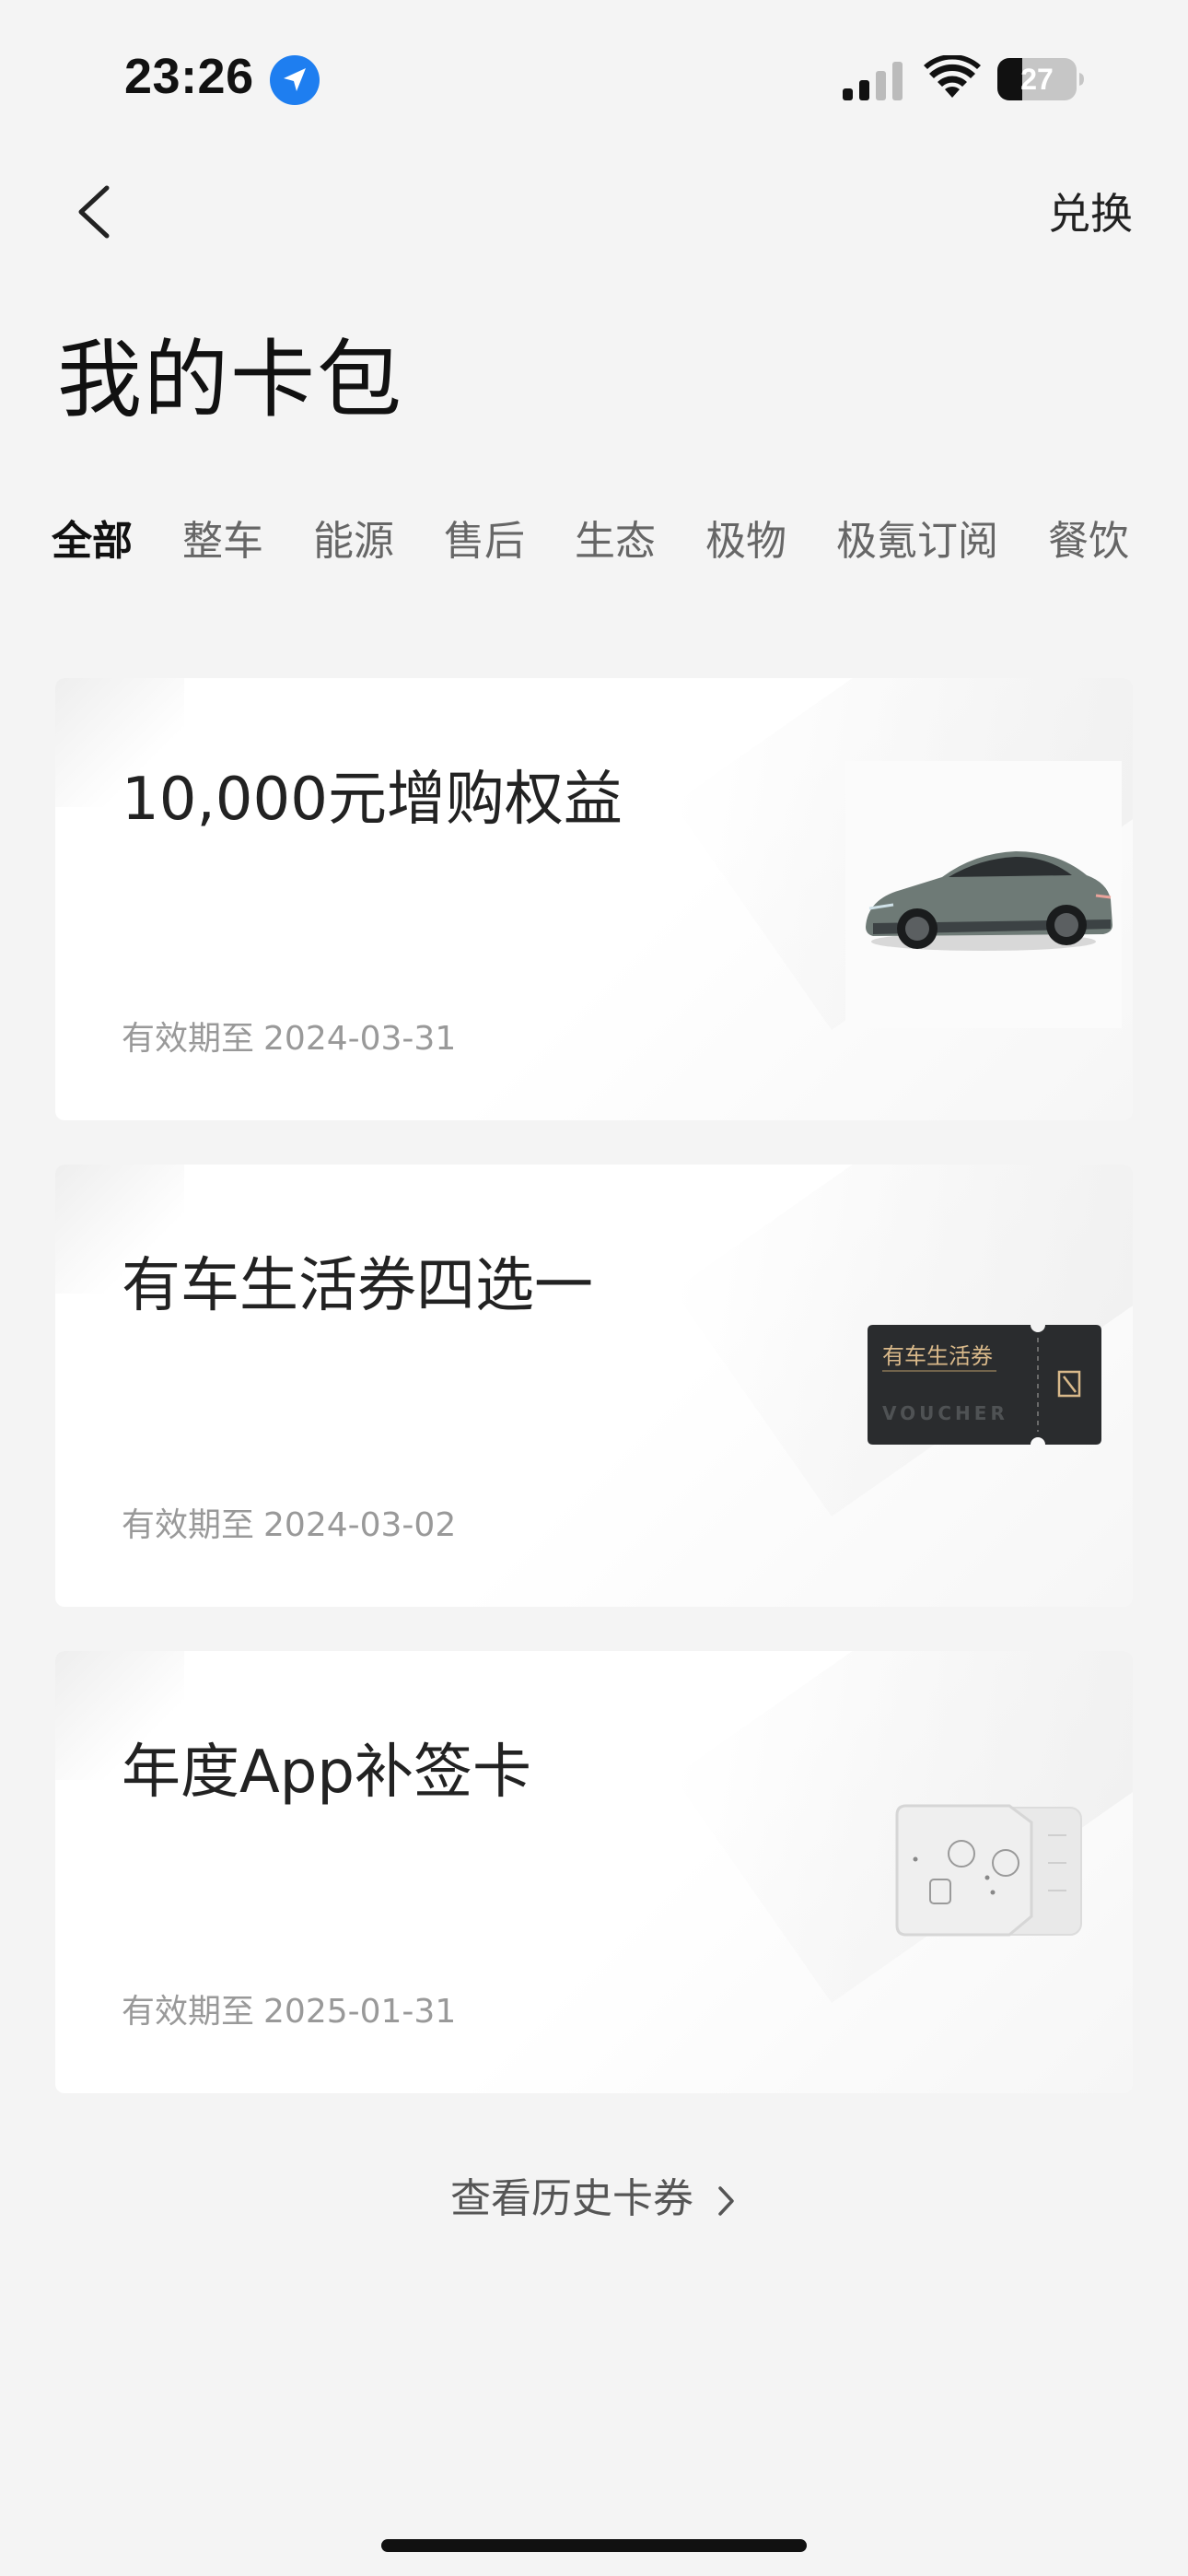 This screenshot has height=2576, width=1188. I want to click on card-title: 有车生活券四选一, so click(357, 1286).